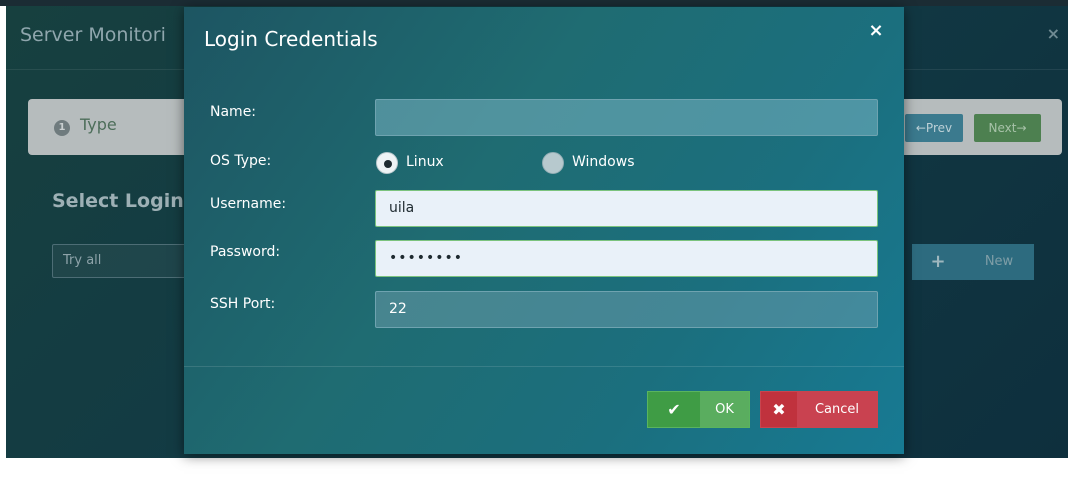 Image resolution: width=1068 pixels, height=484 pixels. I want to click on wizard-nav: ←Prev Next→, so click(979, 127).